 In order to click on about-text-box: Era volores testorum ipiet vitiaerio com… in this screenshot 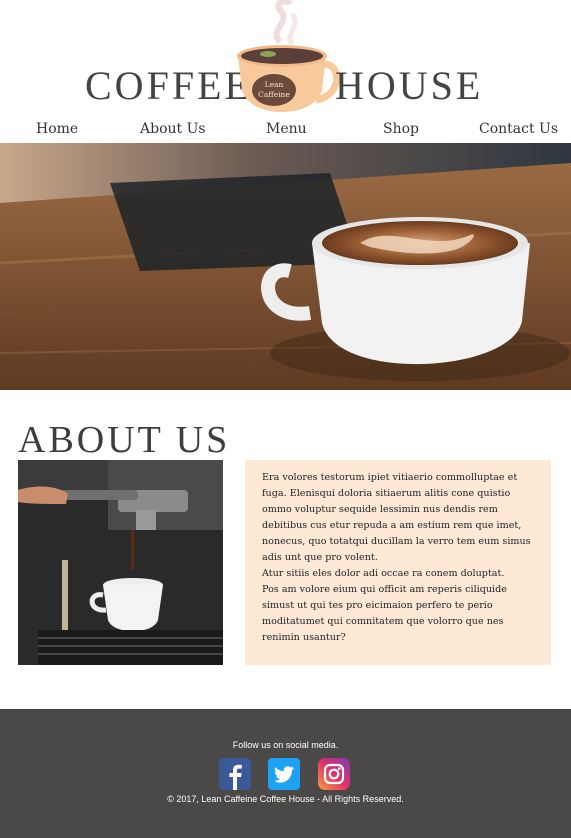, I will do `click(398, 562)`.